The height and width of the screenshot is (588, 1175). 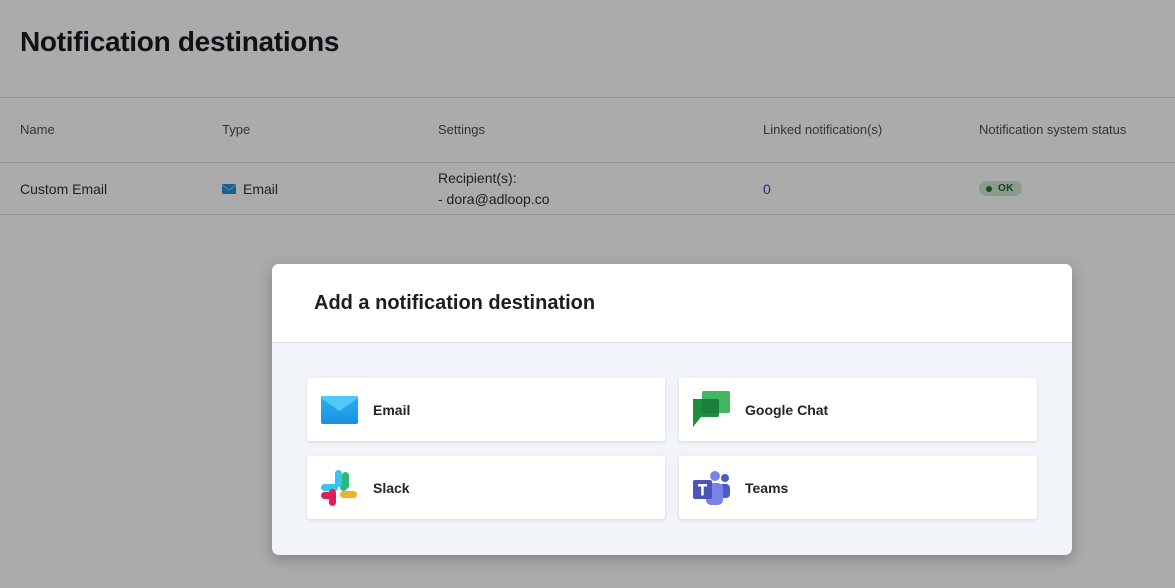 I want to click on option-google-chat-button: Google Chat, so click(x=858, y=409).